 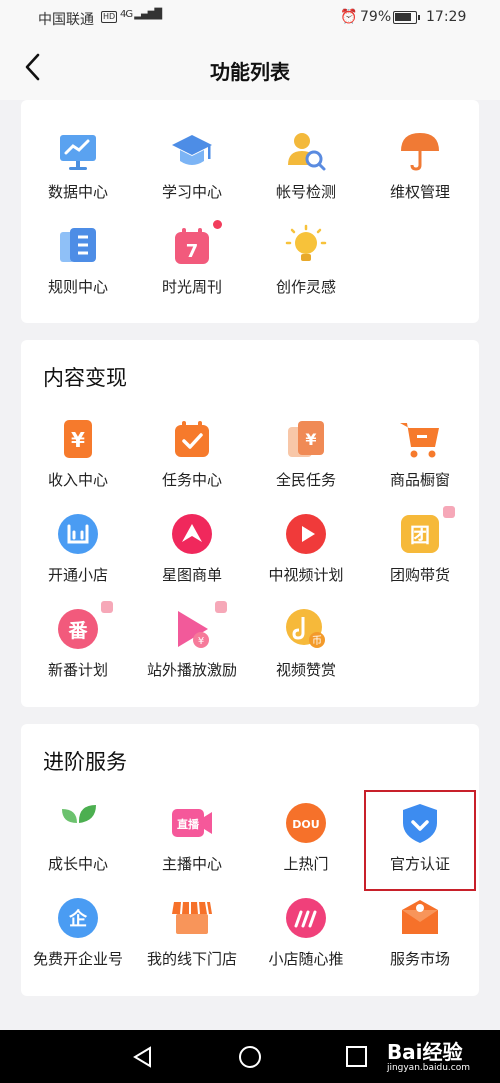 I want to click on signal-icon: 4G ▂▄▆█, so click(x=141, y=14).